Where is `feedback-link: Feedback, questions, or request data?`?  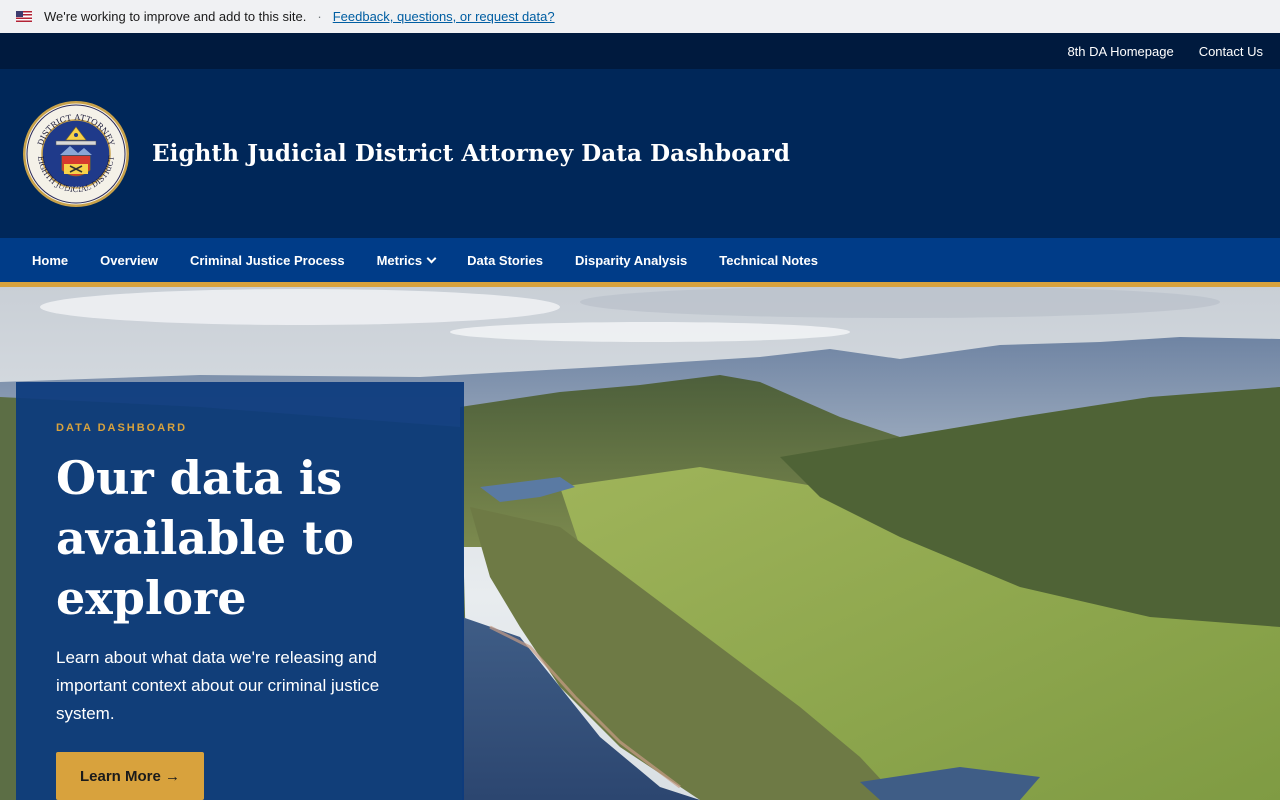
feedback-link: Feedback, questions, or request data? is located at coordinates (444, 16).